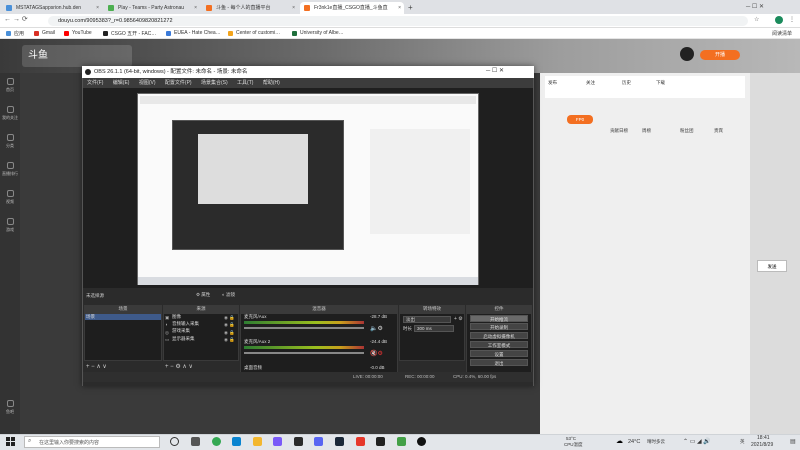 Image resolution: width=800 pixels, height=450 pixels. I want to click on scenes-list, so click(123, 337).